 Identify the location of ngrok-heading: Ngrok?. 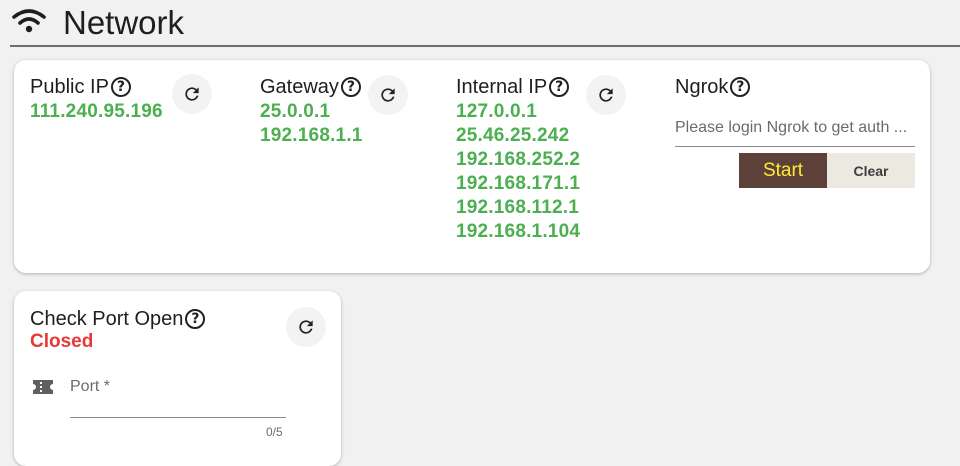
(713, 87).